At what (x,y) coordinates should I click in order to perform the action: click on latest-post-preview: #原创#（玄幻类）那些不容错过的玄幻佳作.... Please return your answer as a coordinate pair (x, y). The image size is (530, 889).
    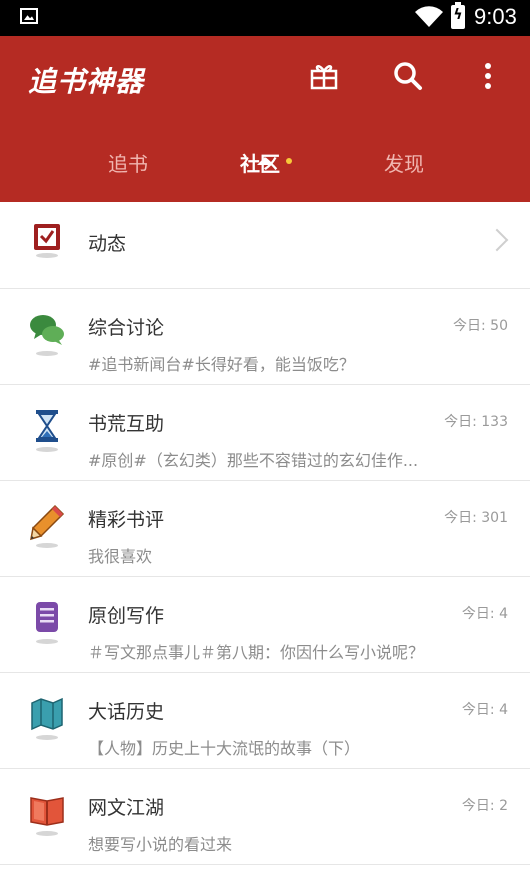
    Looking at the image, I should click on (253, 460).